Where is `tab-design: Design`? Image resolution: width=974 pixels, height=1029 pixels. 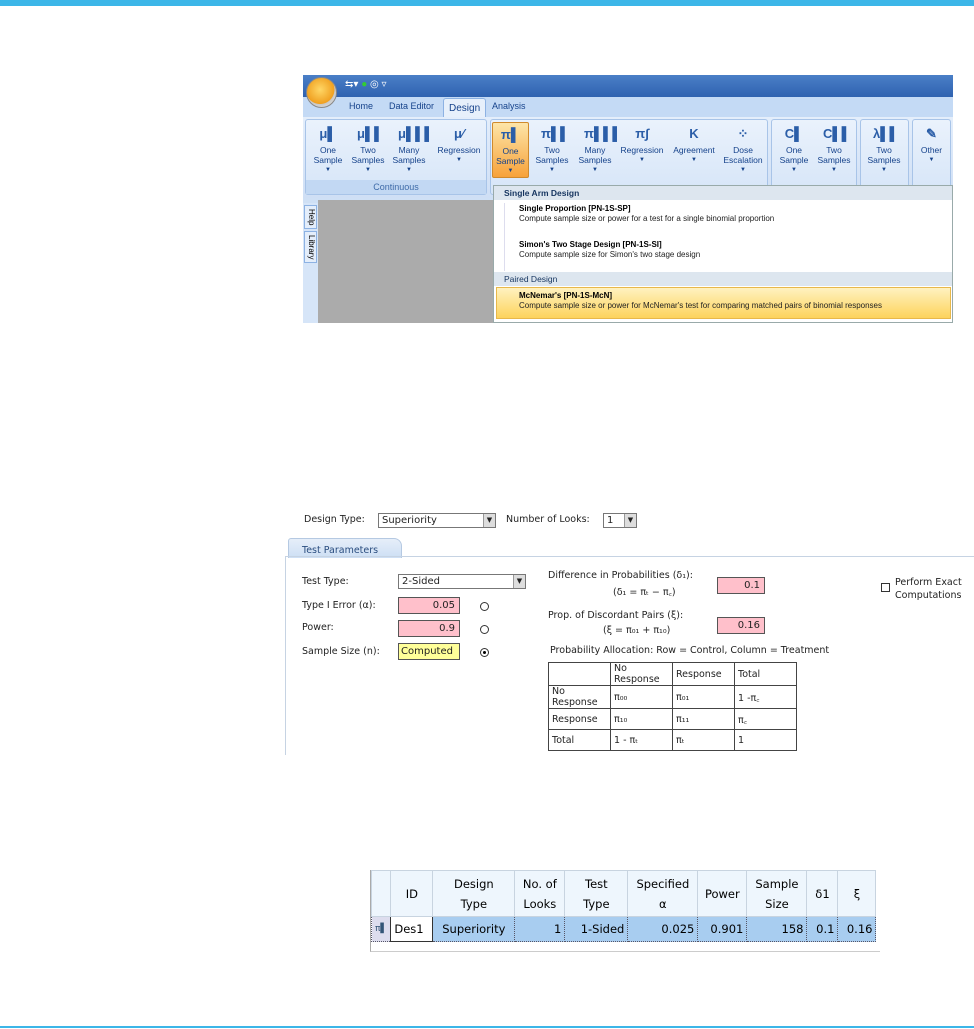
tab-design: Design is located at coordinates (465, 107).